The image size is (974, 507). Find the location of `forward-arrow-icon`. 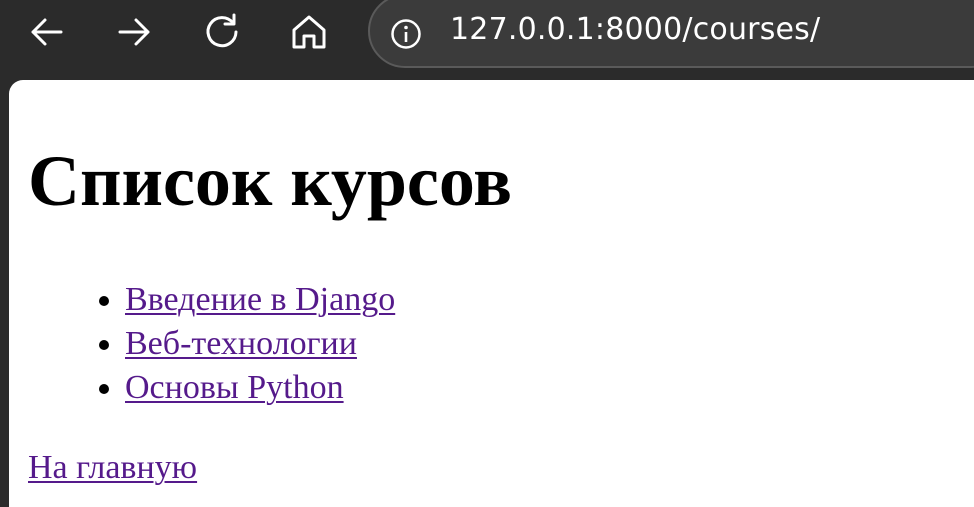

forward-arrow-icon is located at coordinates (134, 32).